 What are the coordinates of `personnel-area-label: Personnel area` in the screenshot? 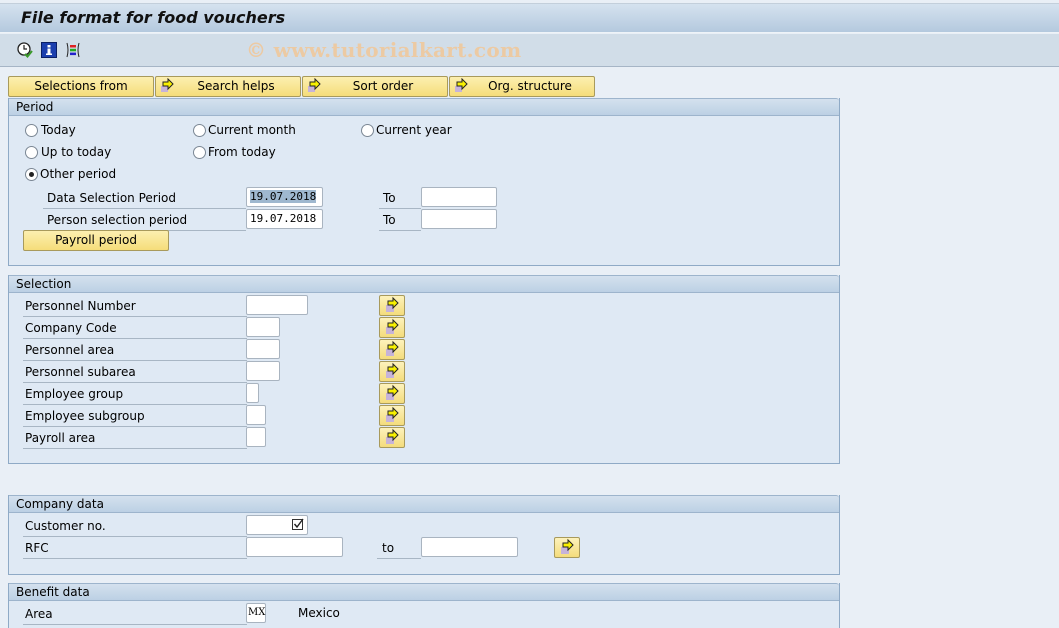 It's located at (135, 351).